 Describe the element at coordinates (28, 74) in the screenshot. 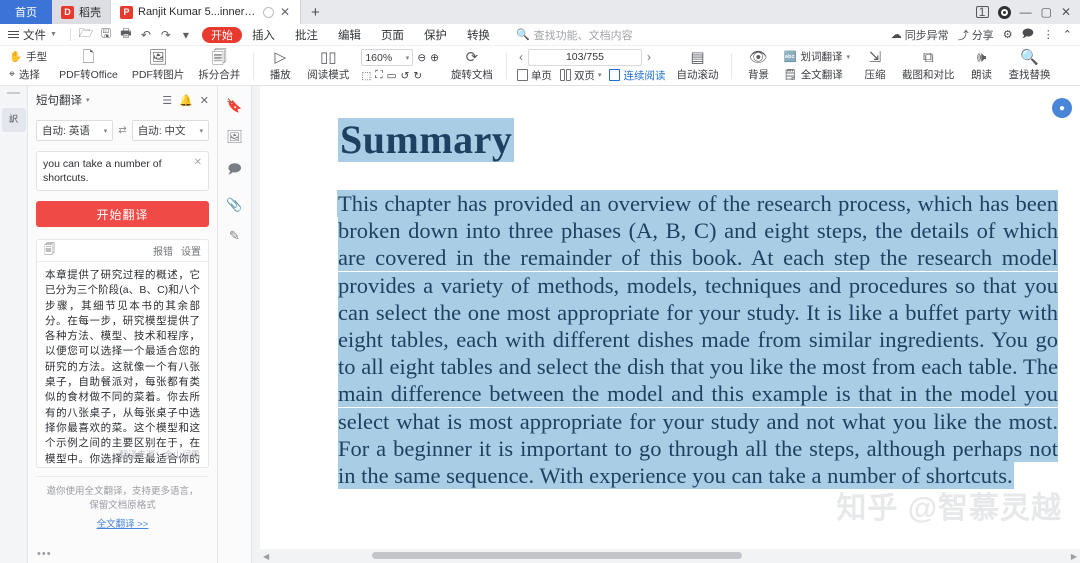

I see `select-mode-button: ⌖ 选择` at that location.